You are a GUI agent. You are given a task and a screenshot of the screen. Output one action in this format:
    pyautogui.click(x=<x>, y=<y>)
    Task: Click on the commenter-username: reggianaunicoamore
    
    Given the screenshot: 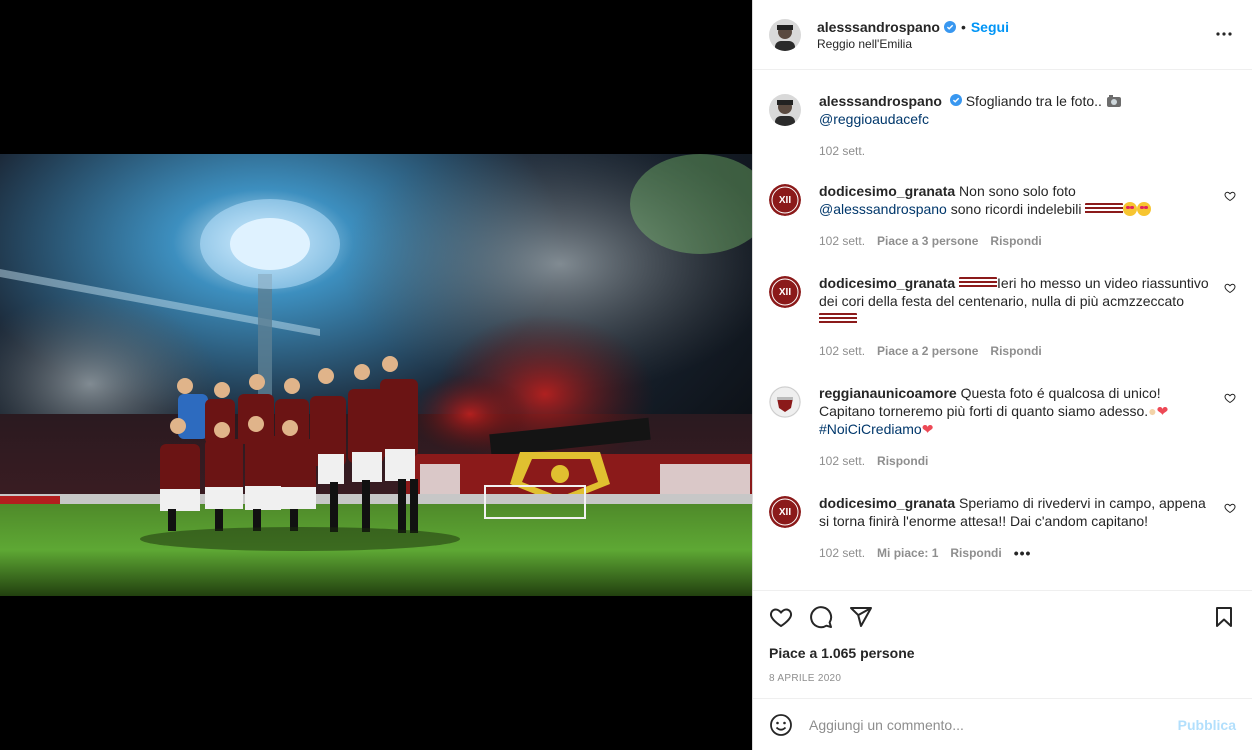 What is the action you would take?
    pyautogui.click(x=888, y=393)
    